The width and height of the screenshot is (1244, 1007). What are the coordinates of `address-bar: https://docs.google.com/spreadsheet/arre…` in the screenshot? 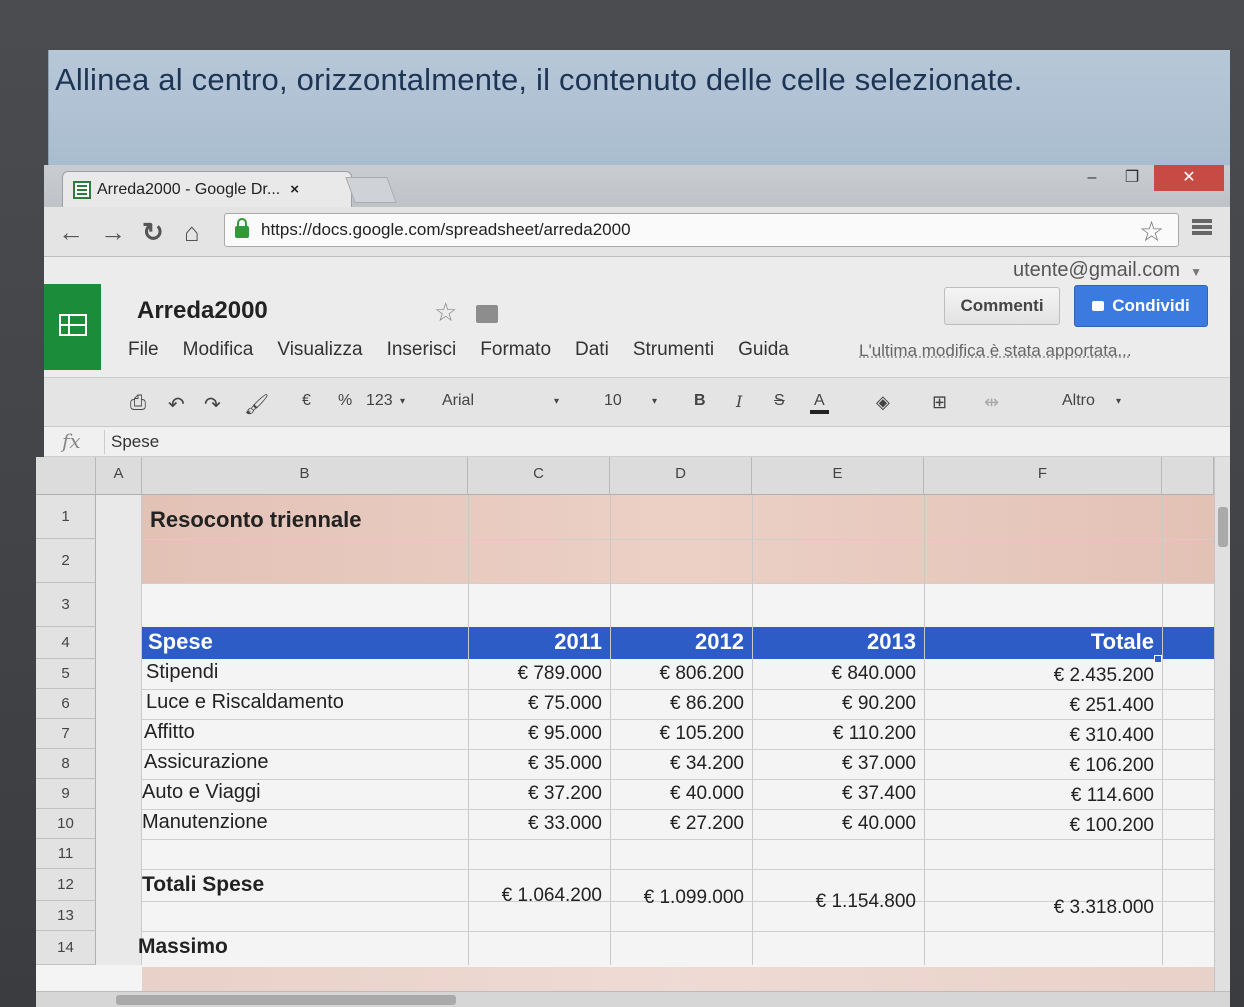 It's located at (701, 230).